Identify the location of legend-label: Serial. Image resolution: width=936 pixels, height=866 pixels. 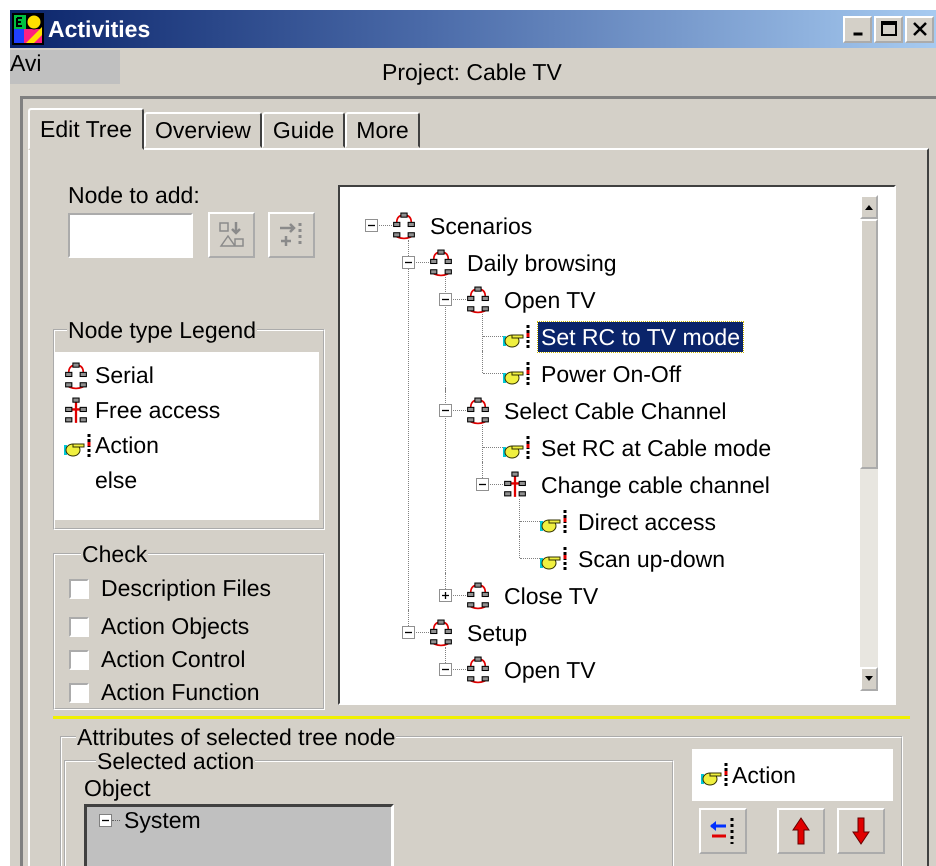
(124, 375).